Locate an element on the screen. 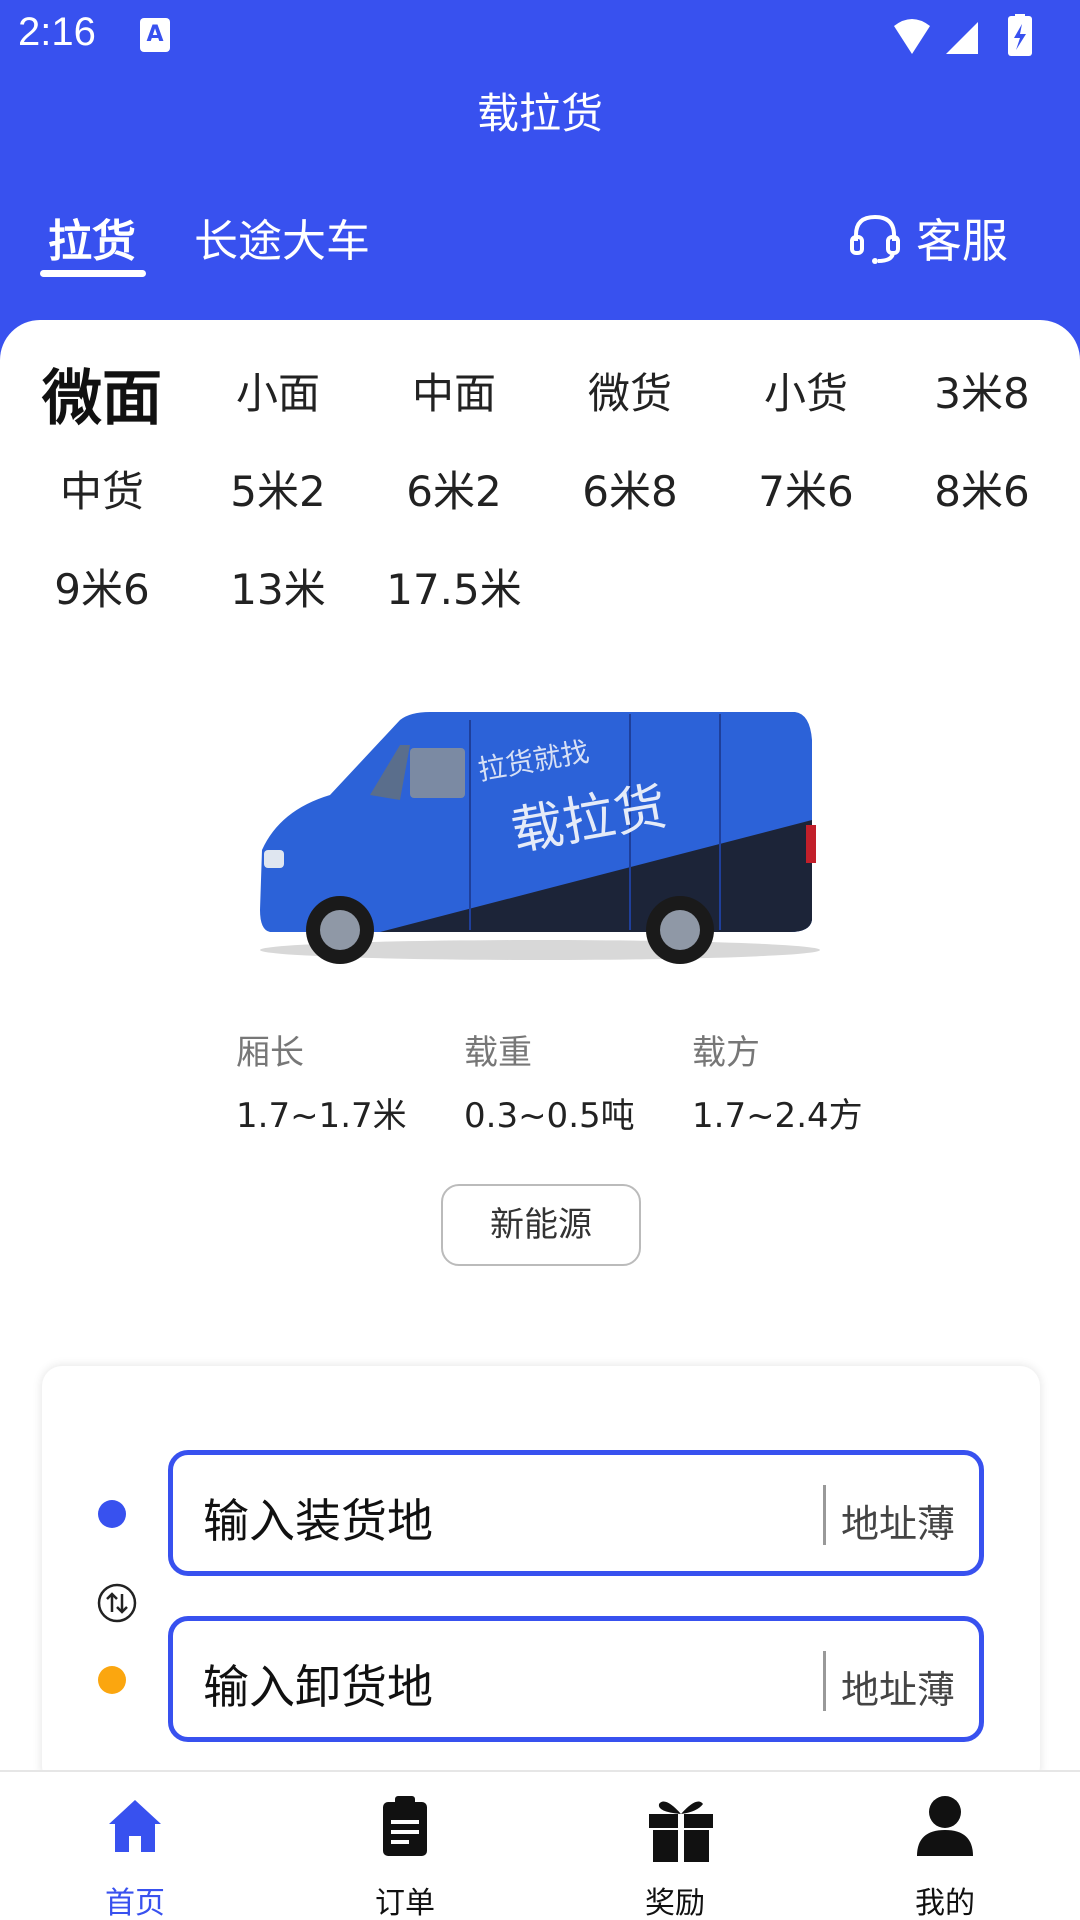 The width and height of the screenshot is (1080, 1920). spec-value: 1.7~2.4方 is located at coordinates (777, 1116).